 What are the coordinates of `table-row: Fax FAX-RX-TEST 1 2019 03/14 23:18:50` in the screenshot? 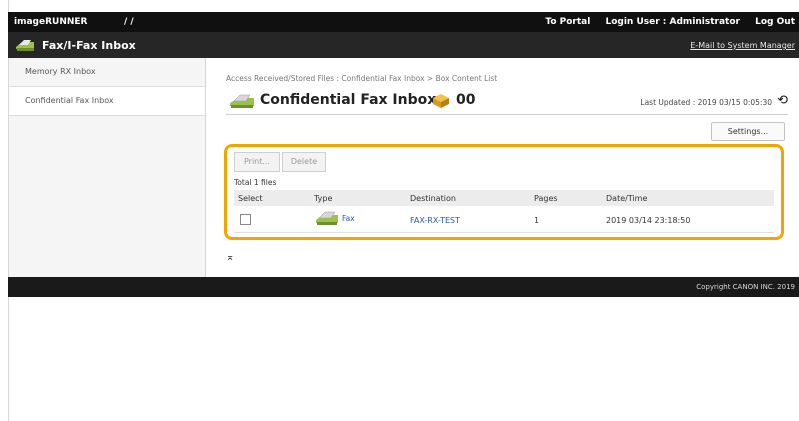 It's located at (504, 219).